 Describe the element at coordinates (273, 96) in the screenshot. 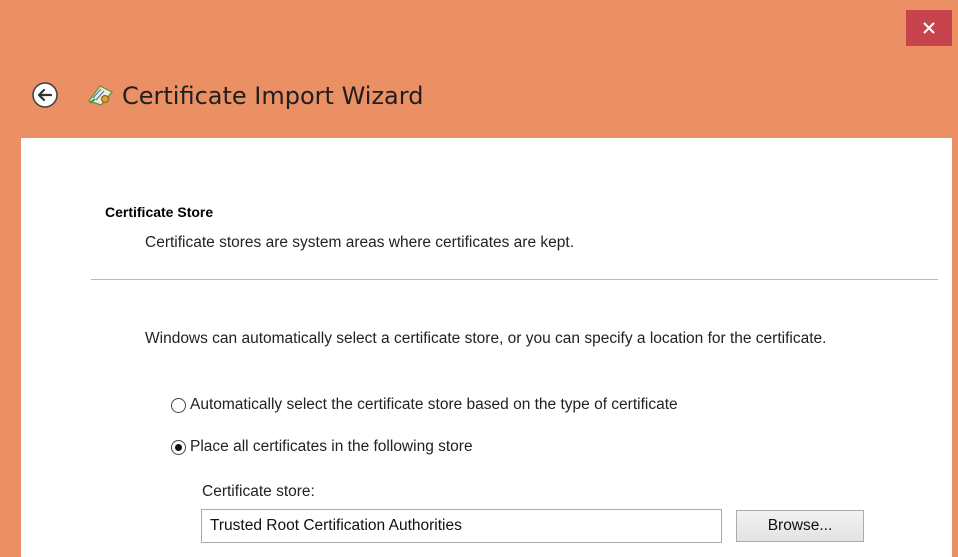

I see `window-title: Certificate Import Wizard` at that location.